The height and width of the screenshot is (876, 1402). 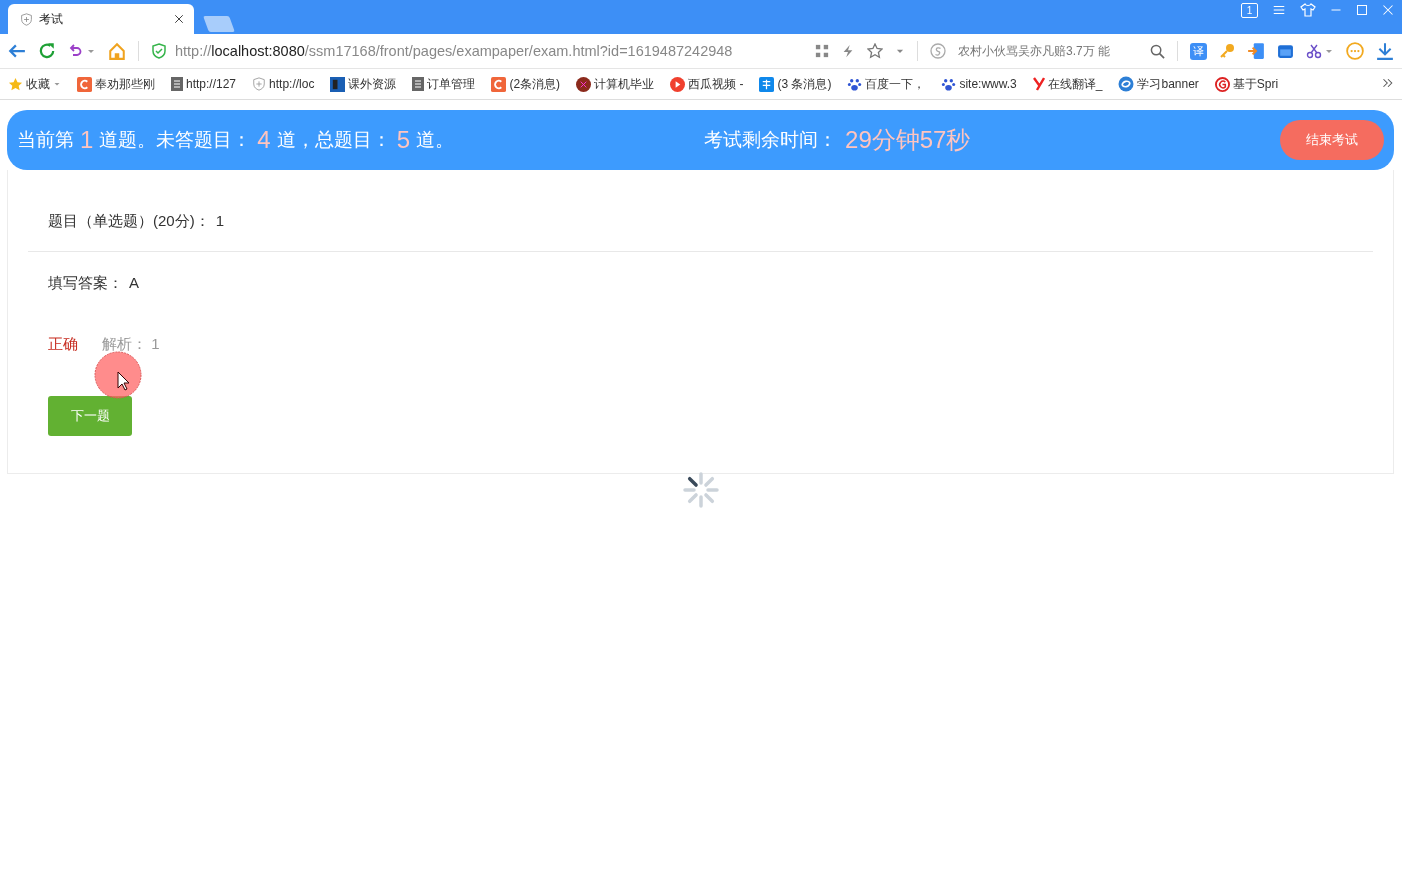 I want to click on count-number: 4, so click(x=264, y=140).